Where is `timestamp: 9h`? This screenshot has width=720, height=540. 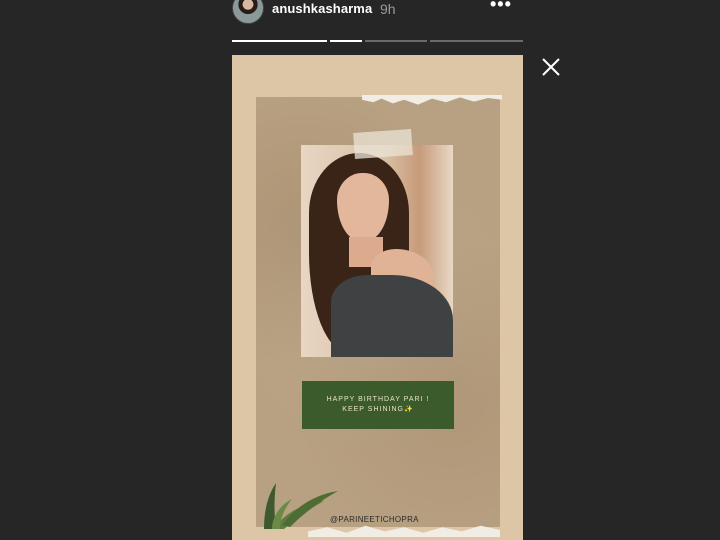
timestamp: 9h is located at coordinates (388, 9).